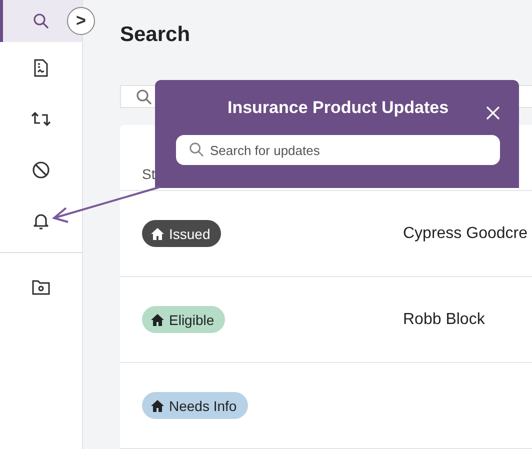 This screenshot has height=449, width=532. What do you see at coordinates (149, 174) in the screenshot?
I see `column-header: St` at bounding box center [149, 174].